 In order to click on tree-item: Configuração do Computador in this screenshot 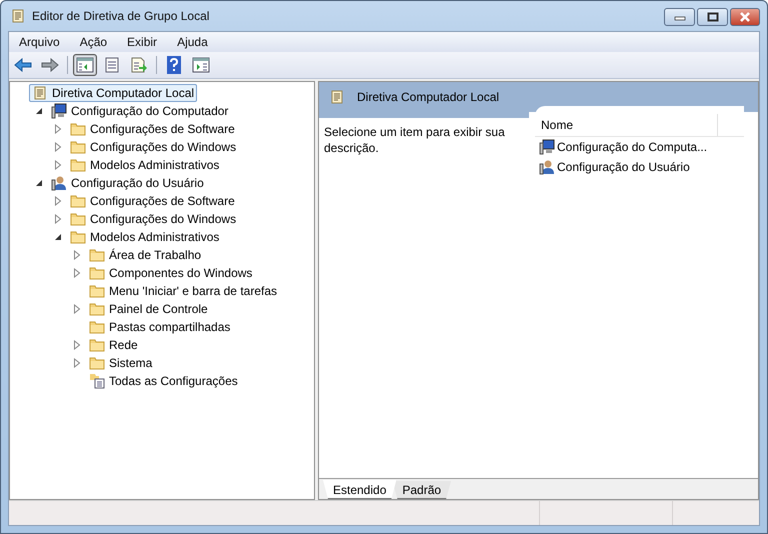, I will do `click(140, 111)`.